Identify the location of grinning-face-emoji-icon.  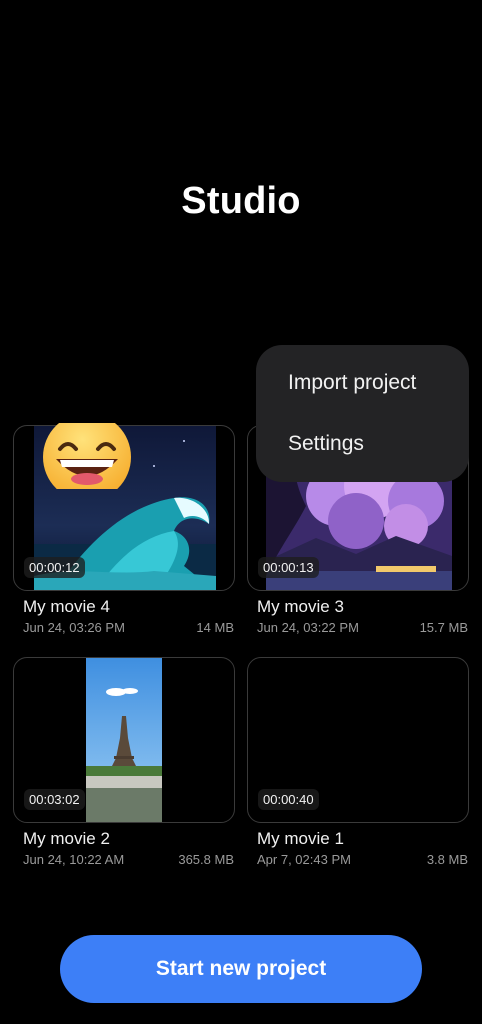
(87, 457).